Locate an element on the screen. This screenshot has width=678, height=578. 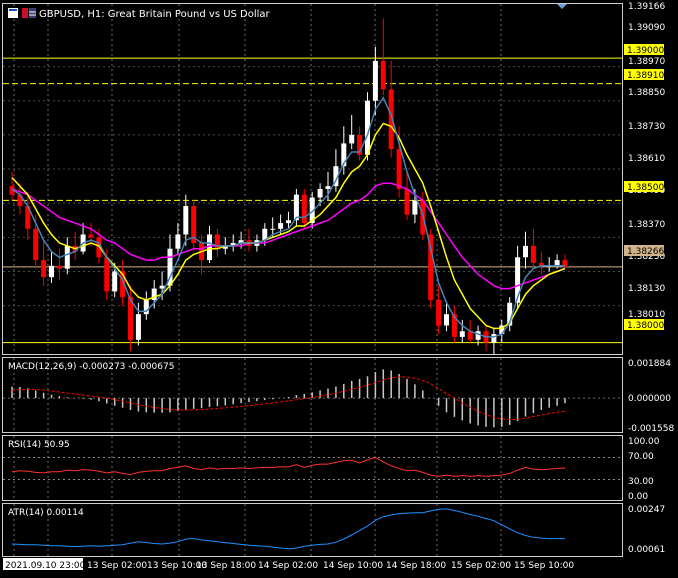
atr-line is located at coordinates (288, 529).